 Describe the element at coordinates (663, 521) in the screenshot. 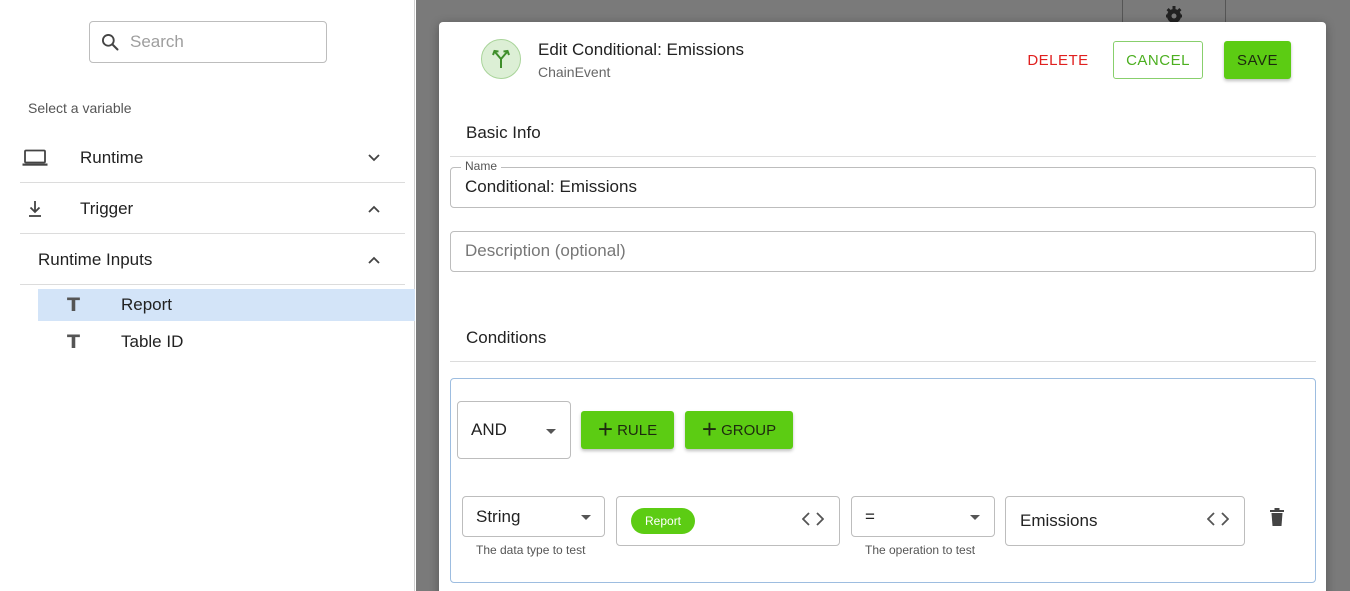

I see `variable-chip: Report` at that location.